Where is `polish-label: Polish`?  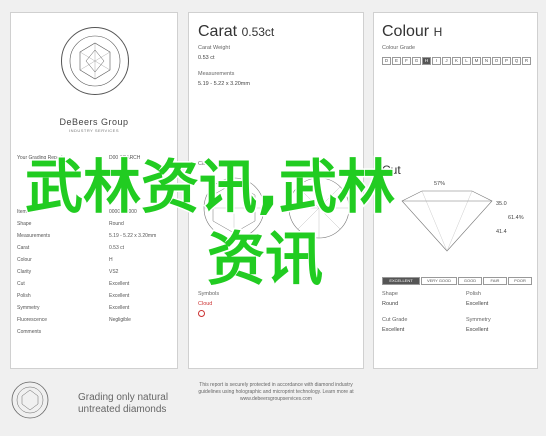 polish-label: Polish is located at coordinates (473, 294).